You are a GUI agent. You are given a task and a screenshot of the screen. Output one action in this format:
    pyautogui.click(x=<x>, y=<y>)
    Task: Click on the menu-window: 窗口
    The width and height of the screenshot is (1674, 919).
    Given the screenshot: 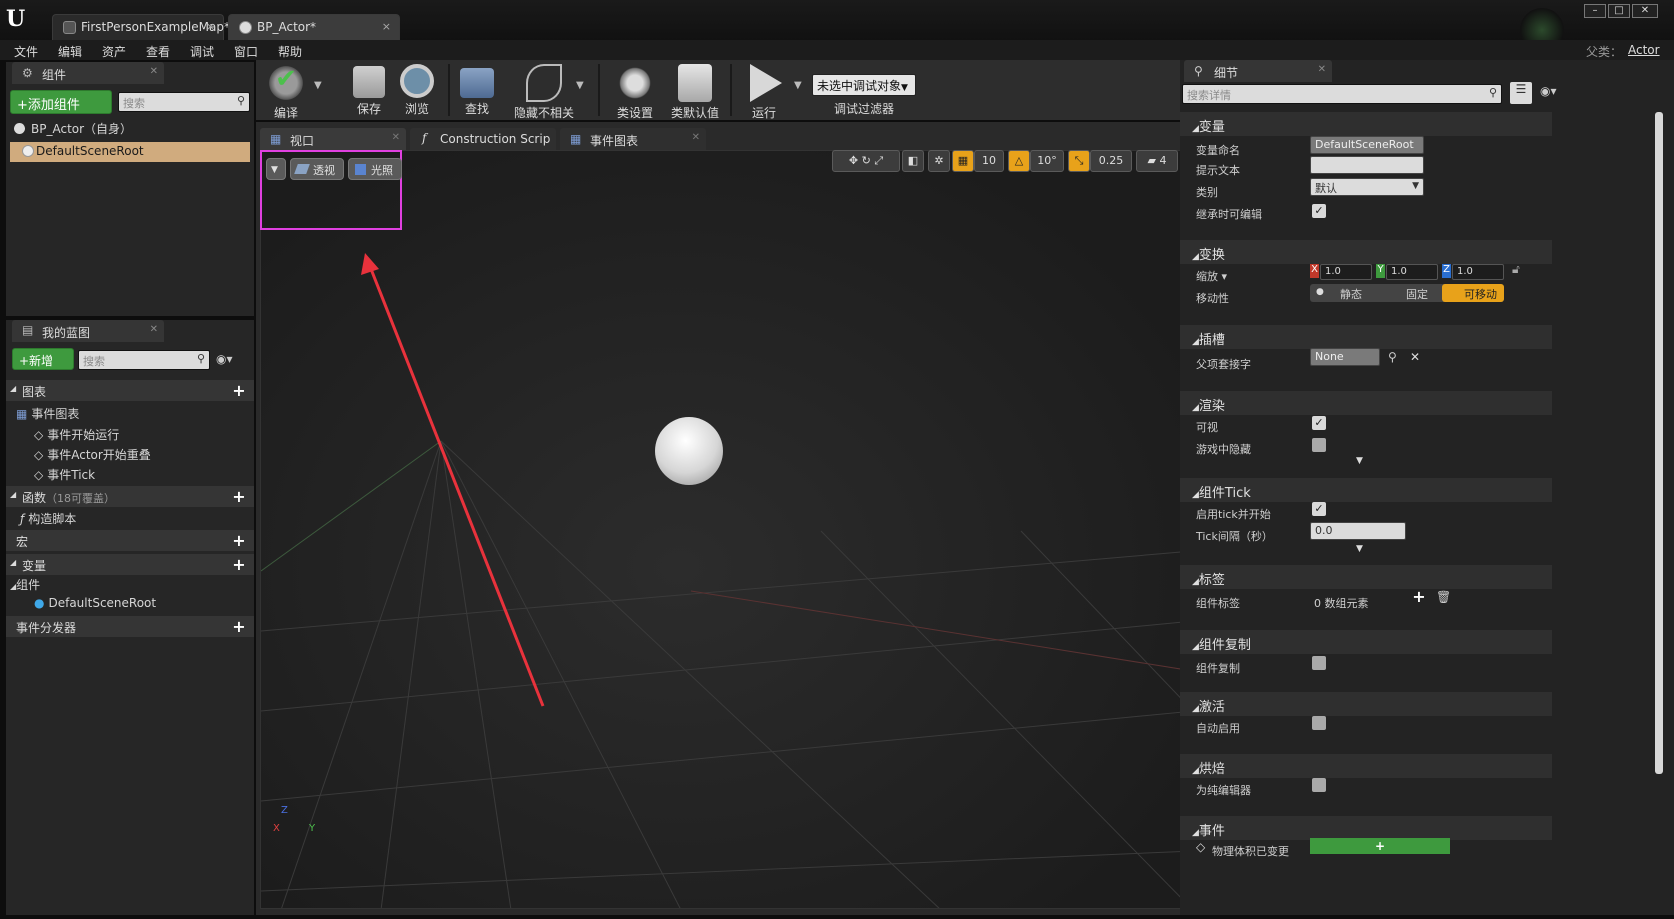 What is the action you would take?
    pyautogui.click(x=246, y=51)
    